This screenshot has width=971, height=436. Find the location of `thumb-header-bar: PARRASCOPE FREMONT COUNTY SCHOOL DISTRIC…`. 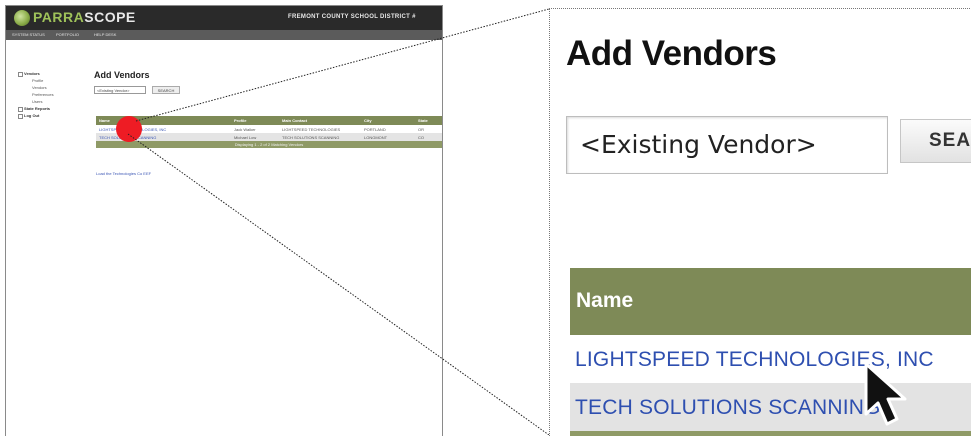

thumb-header-bar: PARRASCOPE FREMONT COUNTY SCHOOL DISTRIC… is located at coordinates (224, 18).